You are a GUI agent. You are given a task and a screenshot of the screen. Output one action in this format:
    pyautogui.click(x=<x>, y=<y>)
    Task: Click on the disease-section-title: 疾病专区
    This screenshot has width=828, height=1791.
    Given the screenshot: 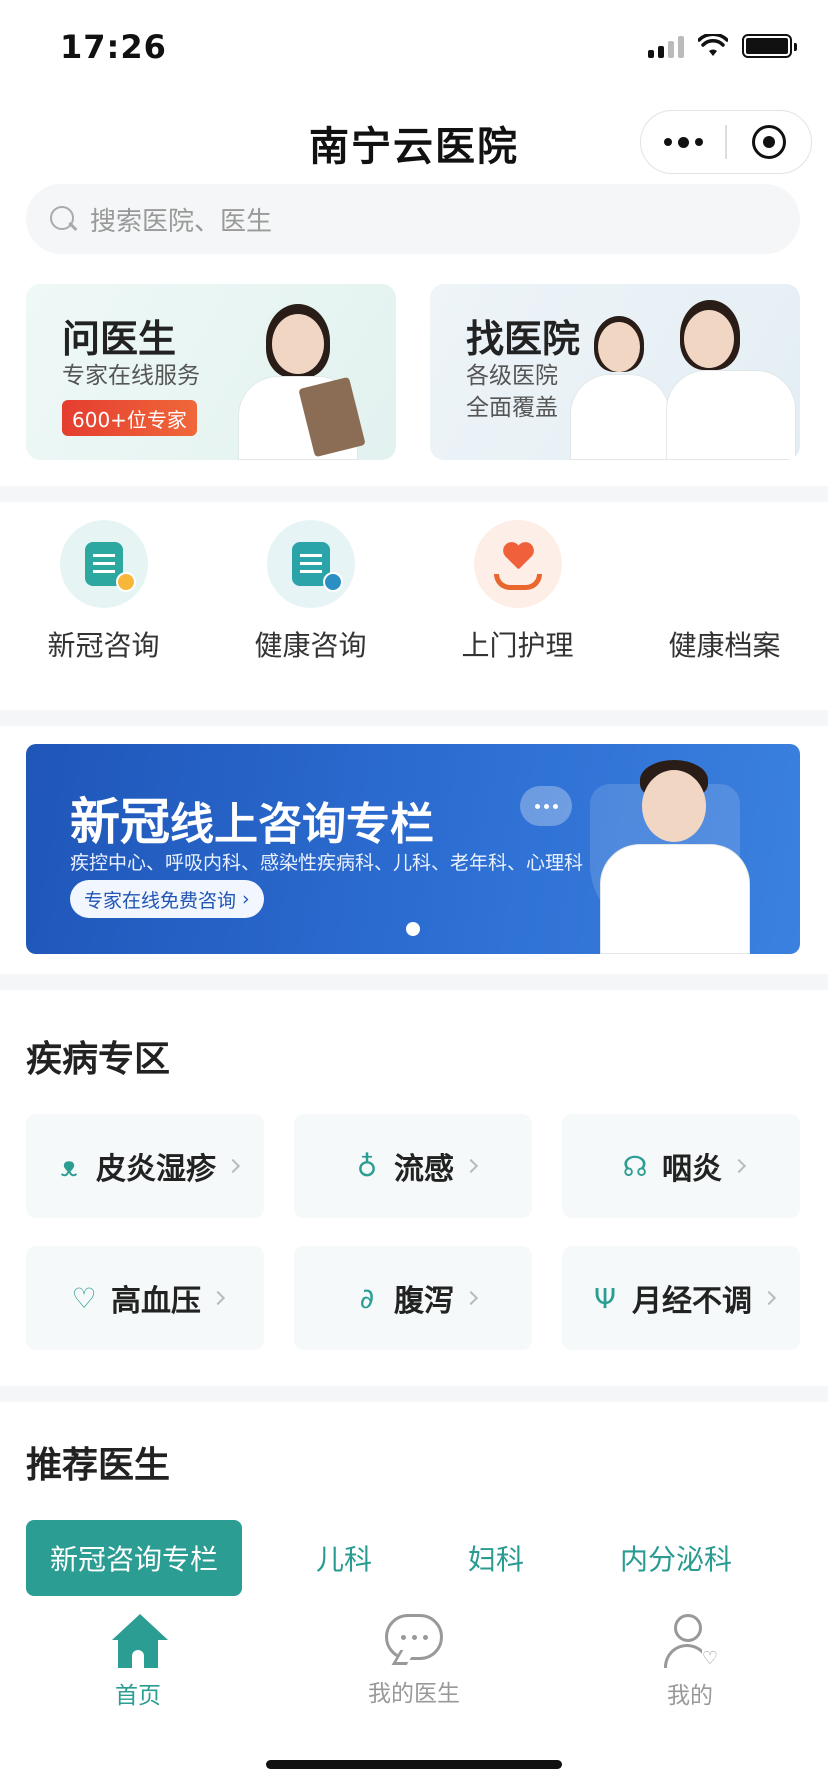 What is the action you would take?
    pyautogui.click(x=98, y=1059)
    